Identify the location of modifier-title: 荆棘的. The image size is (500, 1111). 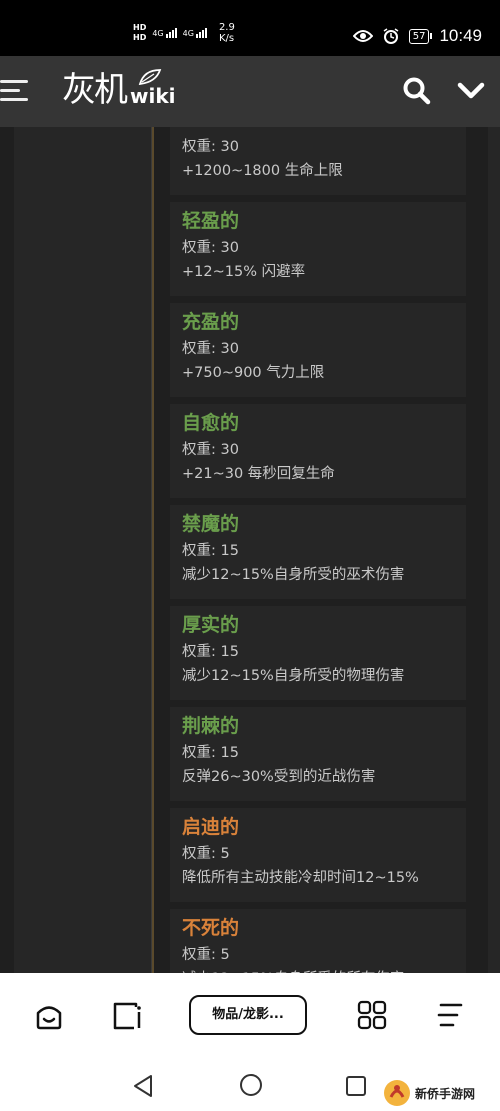
(318, 726).